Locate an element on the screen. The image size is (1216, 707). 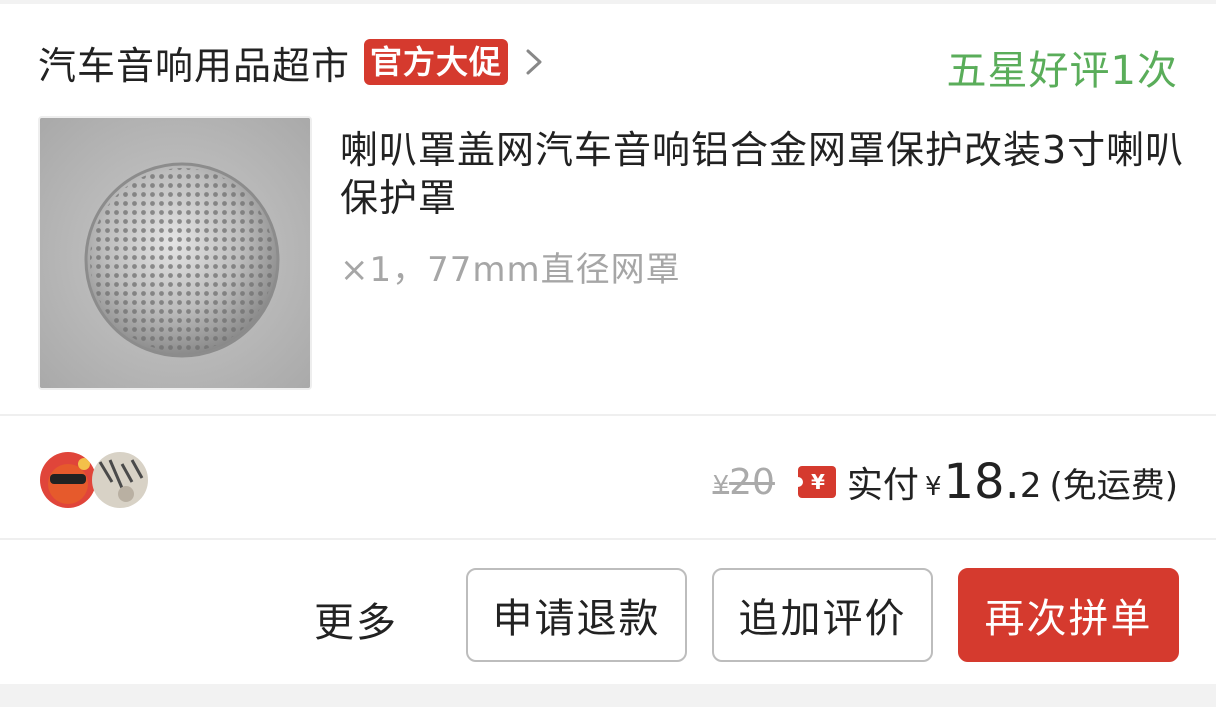
more-button: 更多 is located at coordinates (356, 619).